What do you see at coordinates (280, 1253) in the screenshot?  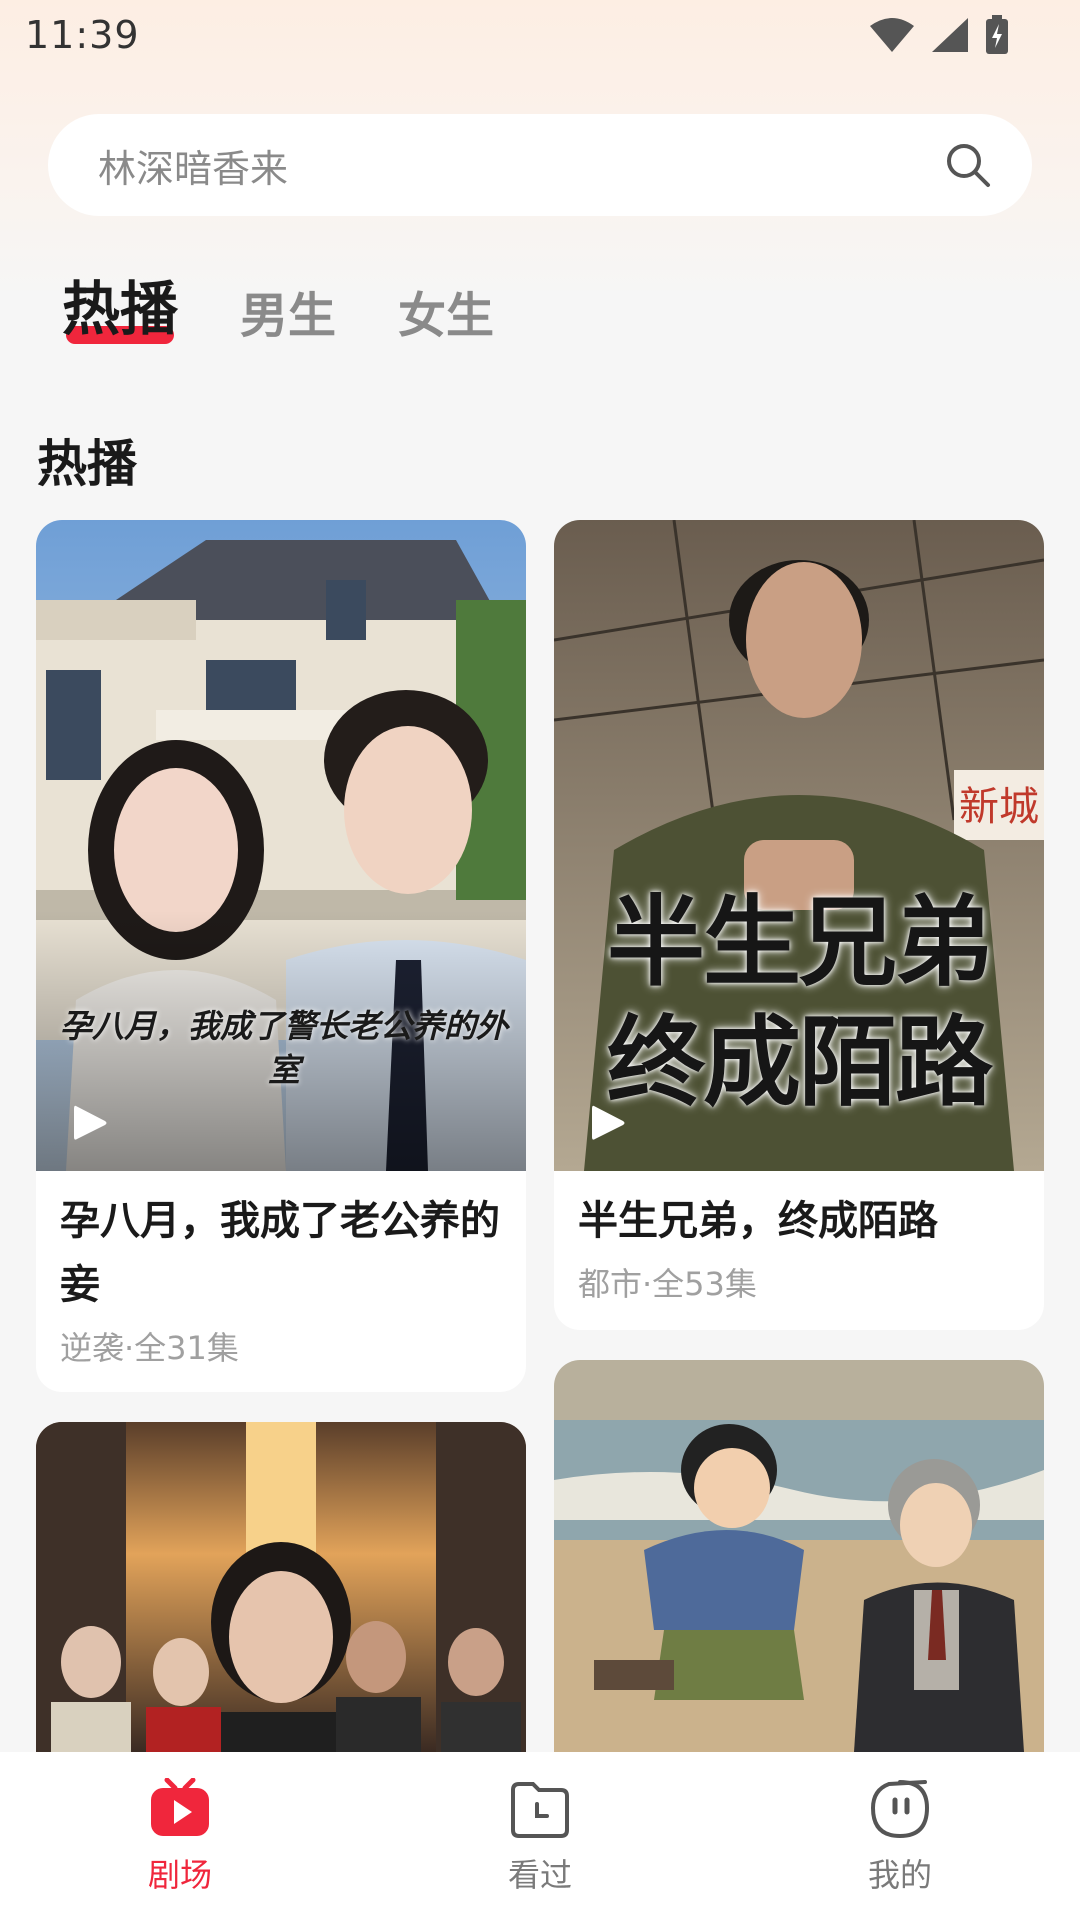 I see `card-title: 孕八月，我成了老公养的妾` at bounding box center [280, 1253].